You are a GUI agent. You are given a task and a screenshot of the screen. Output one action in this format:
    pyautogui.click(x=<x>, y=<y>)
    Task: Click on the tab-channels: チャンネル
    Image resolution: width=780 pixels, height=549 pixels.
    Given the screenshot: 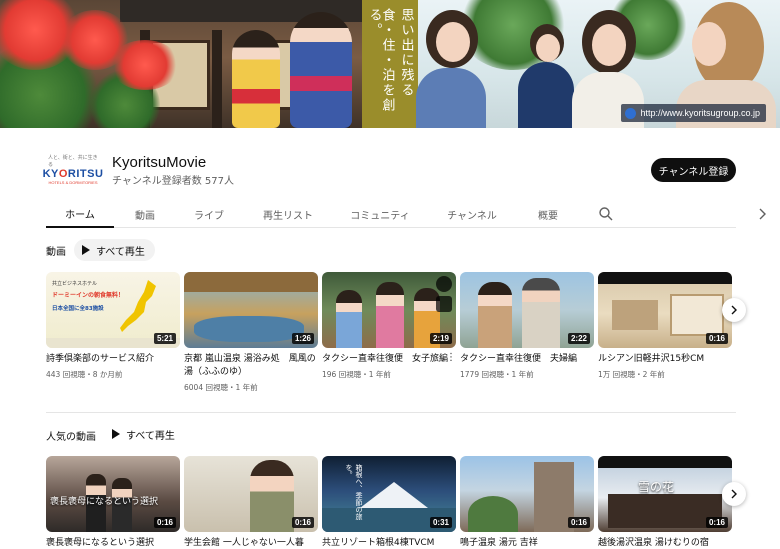 What is the action you would take?
    pyautogui.click(x=472, y=214)
    